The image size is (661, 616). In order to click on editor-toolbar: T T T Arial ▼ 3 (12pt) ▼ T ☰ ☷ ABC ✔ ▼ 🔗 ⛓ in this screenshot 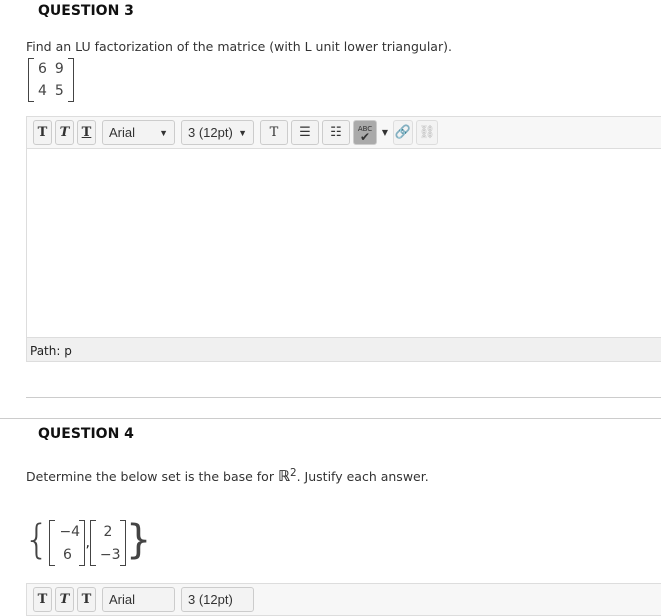, I will do `click(343, 132)`.